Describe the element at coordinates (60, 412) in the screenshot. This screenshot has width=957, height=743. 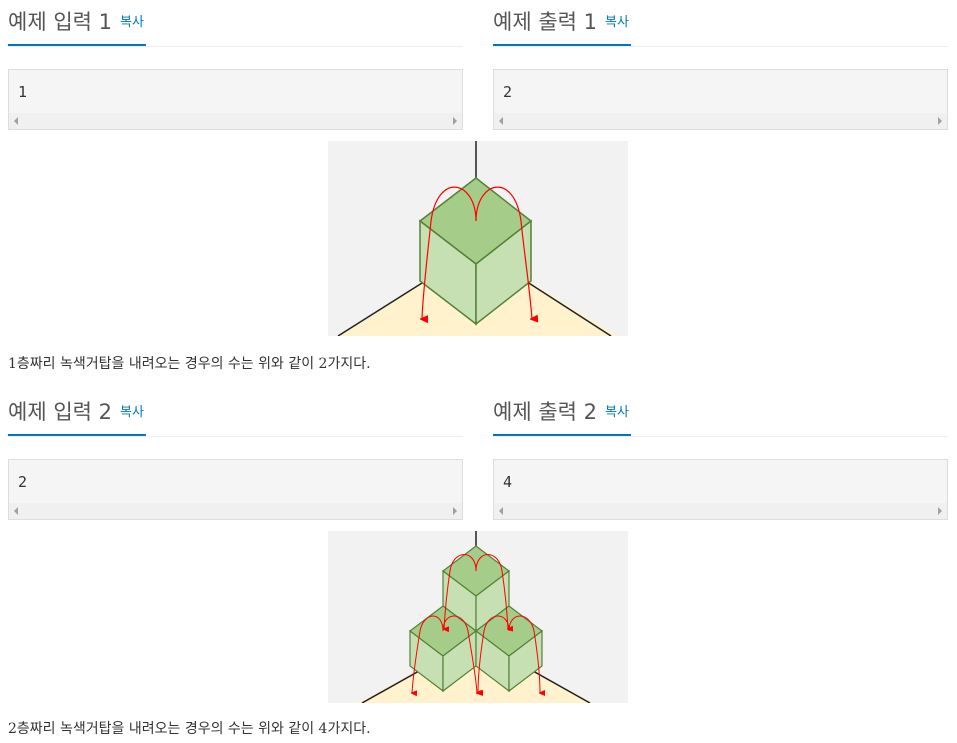
I see `sample-input-title-2: 예제 입력 2` at that location.